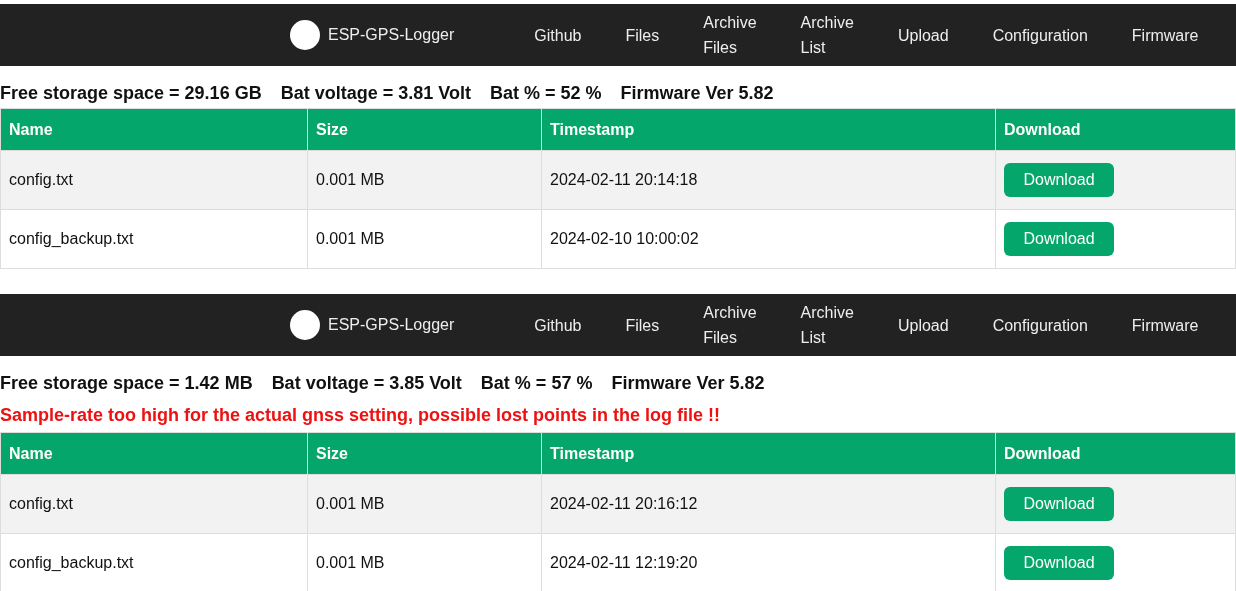 This screenshot has width=1236, height=591. What do you see at coordinates (768, 239) in the screenshot?
I see `table-cell: 2024-02-10 10:00:02` at bounding box center [768, 239].